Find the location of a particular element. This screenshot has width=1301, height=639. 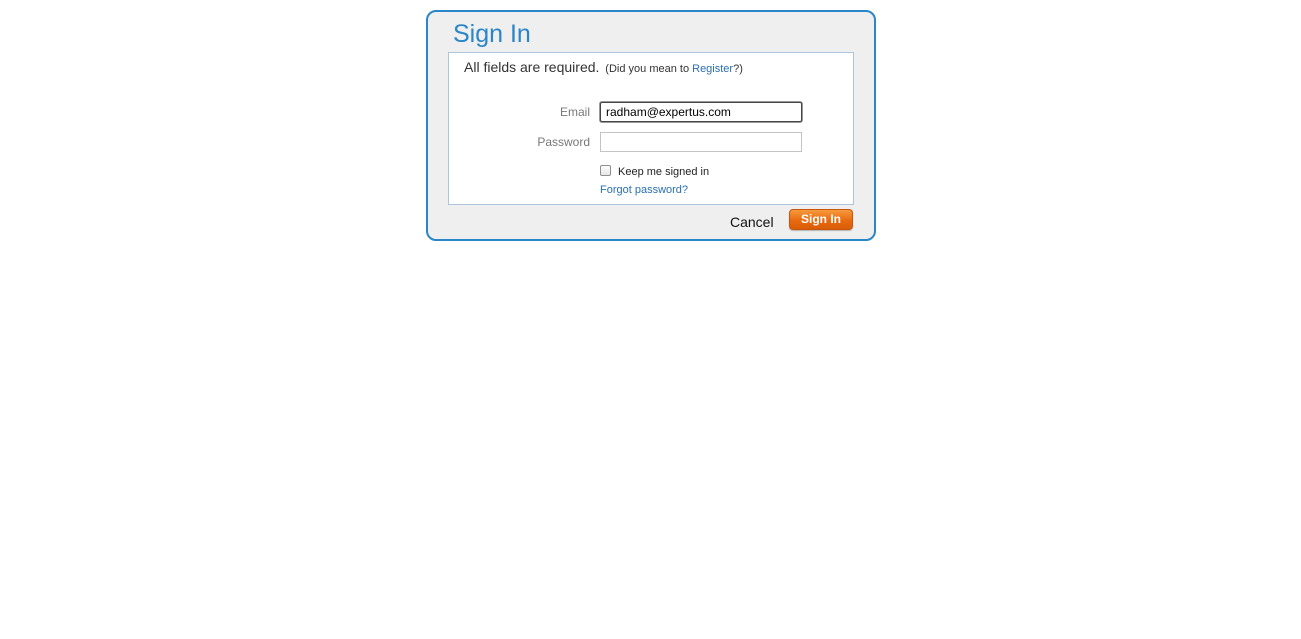

hint-suffix: ?) is located at coordinates (738, 69).